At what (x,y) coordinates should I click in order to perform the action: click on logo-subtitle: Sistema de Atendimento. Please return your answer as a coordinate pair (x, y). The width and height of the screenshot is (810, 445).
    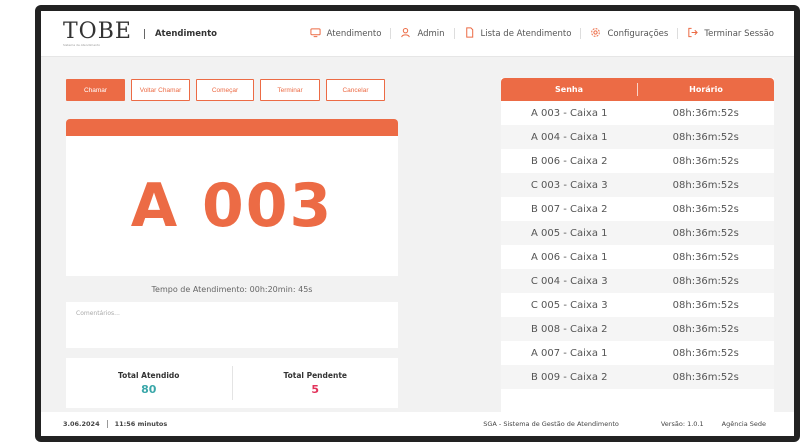
    Looking at the image, I should click on (82, 44).